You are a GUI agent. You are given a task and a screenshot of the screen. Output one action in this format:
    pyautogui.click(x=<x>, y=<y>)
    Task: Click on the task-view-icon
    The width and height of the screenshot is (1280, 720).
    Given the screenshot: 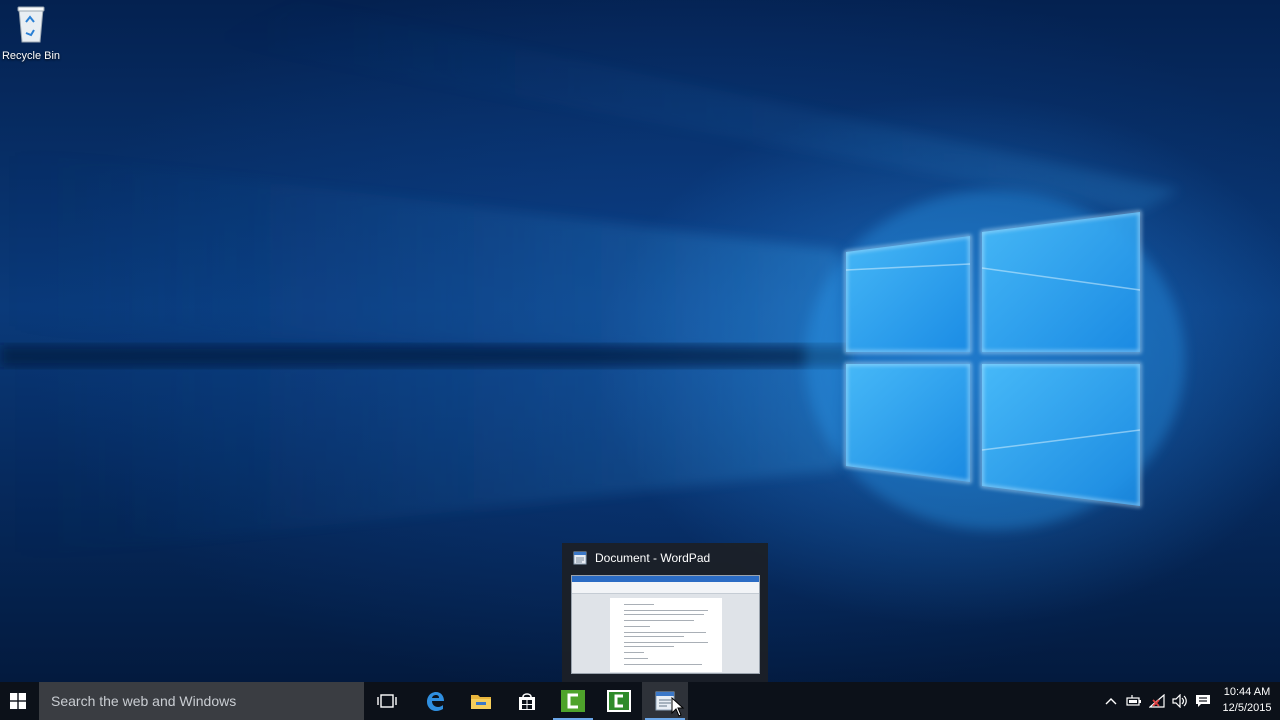 What is the action you would take?
    pyautogui.click(x=387, y=701)
    